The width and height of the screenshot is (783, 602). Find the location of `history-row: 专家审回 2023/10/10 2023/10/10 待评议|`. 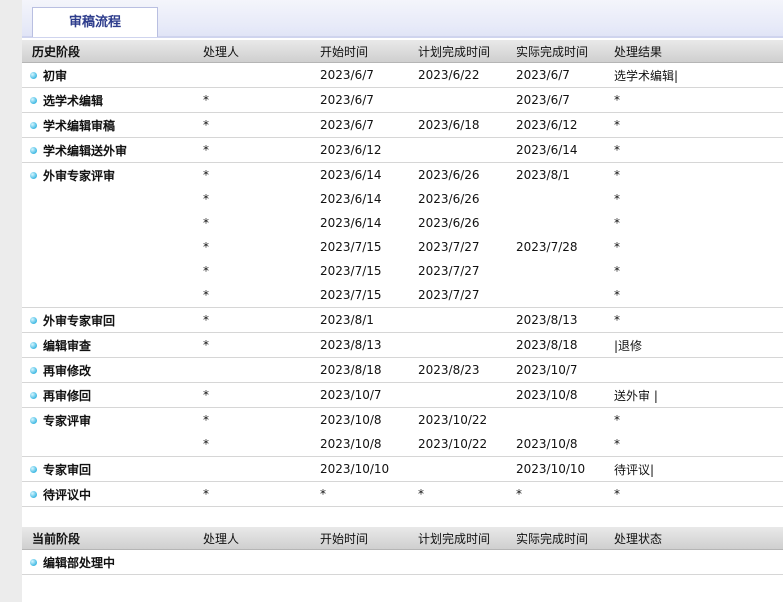

history-row: 专家审回 2023/10/10 2023/10/10 待评议| is located at coordinates (402, 469).